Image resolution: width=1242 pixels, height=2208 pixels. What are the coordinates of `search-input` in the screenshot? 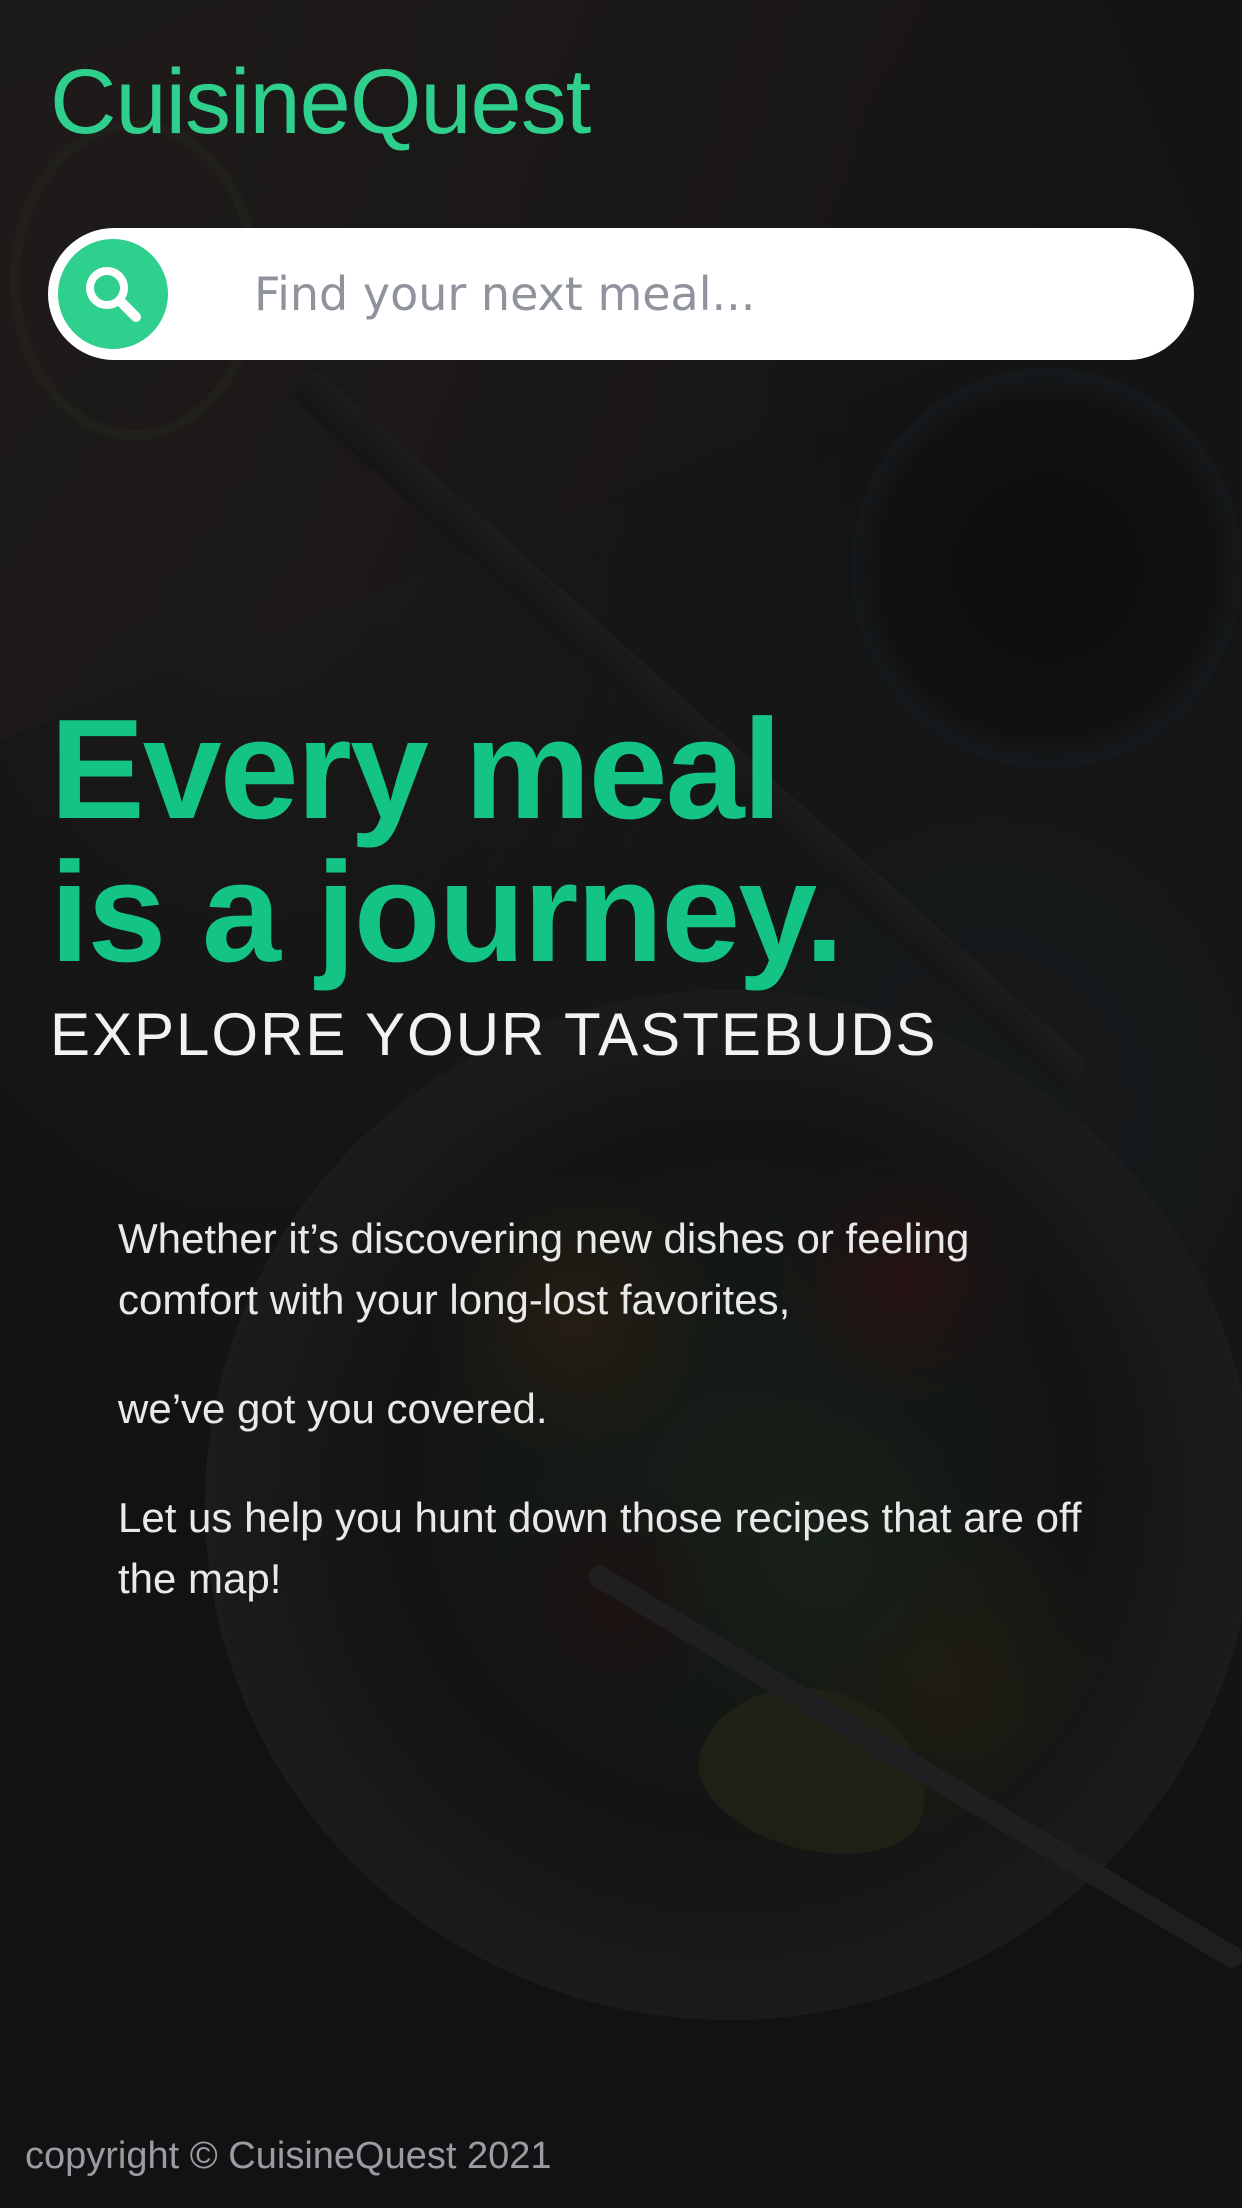 It's located at (704, 294).